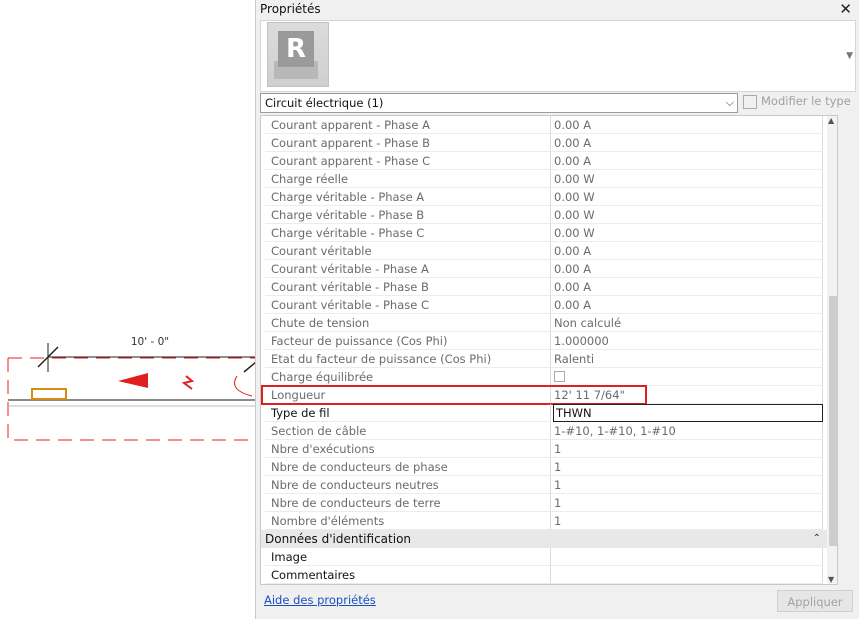  Describe the element at coordinates (408, 449) in the screenshot. I see `property-name: Nbre d'exécutions` at that location.